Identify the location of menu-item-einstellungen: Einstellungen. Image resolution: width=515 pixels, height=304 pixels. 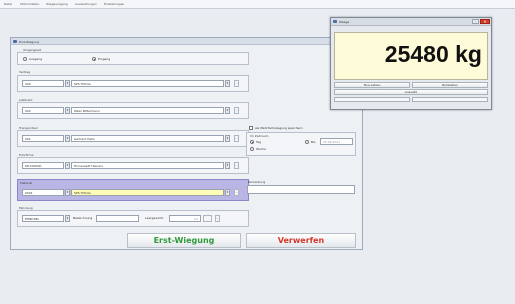
(114, 4).